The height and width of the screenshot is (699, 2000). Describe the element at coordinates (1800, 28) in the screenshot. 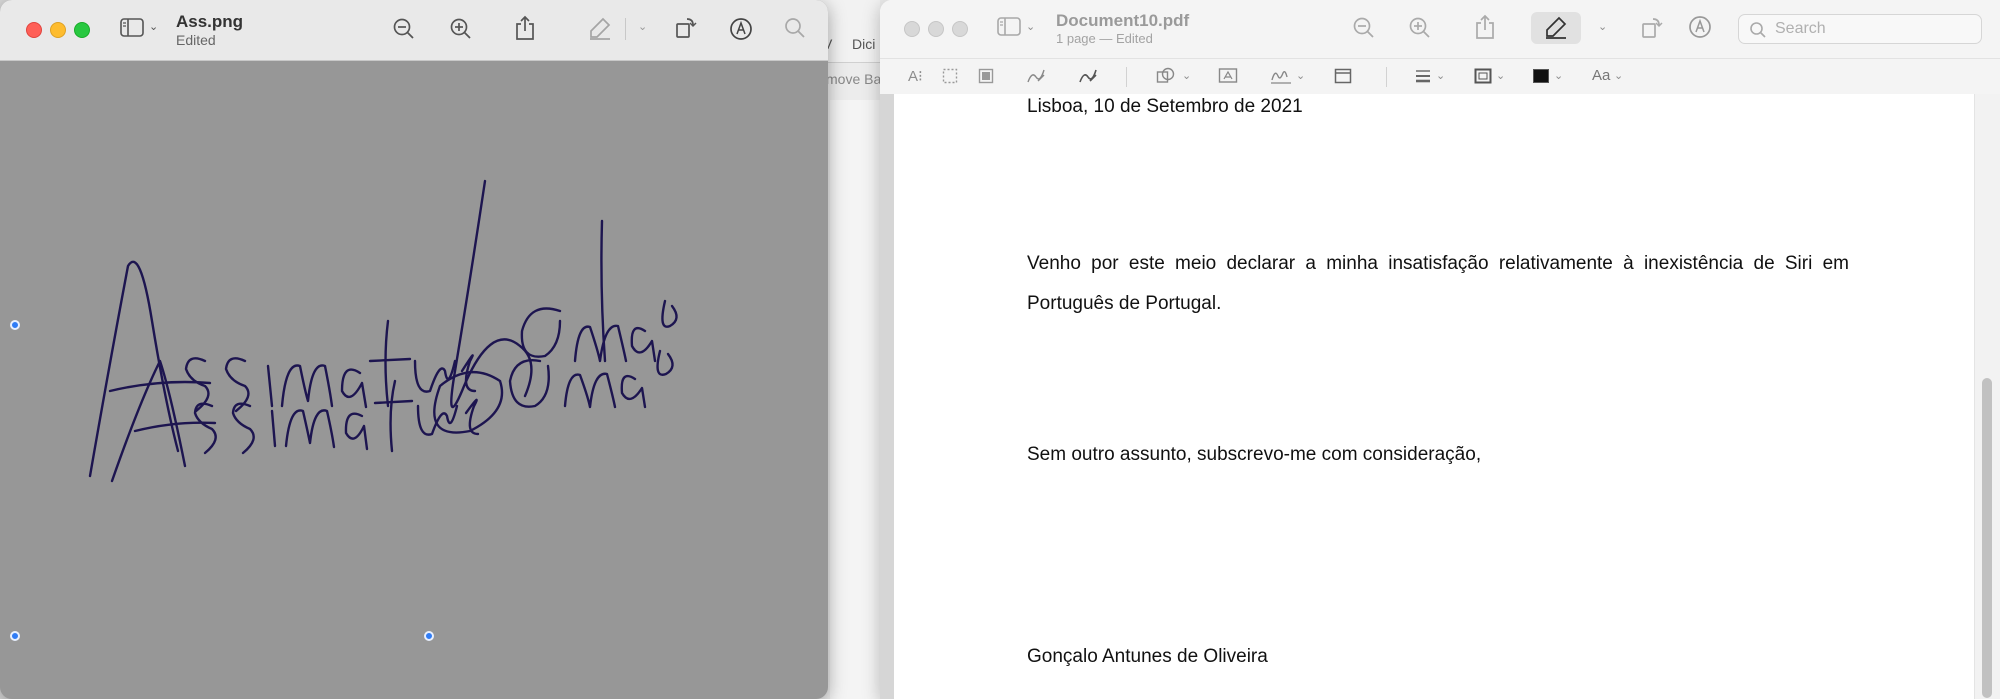

I see `search-placeholder: Search` at that location.